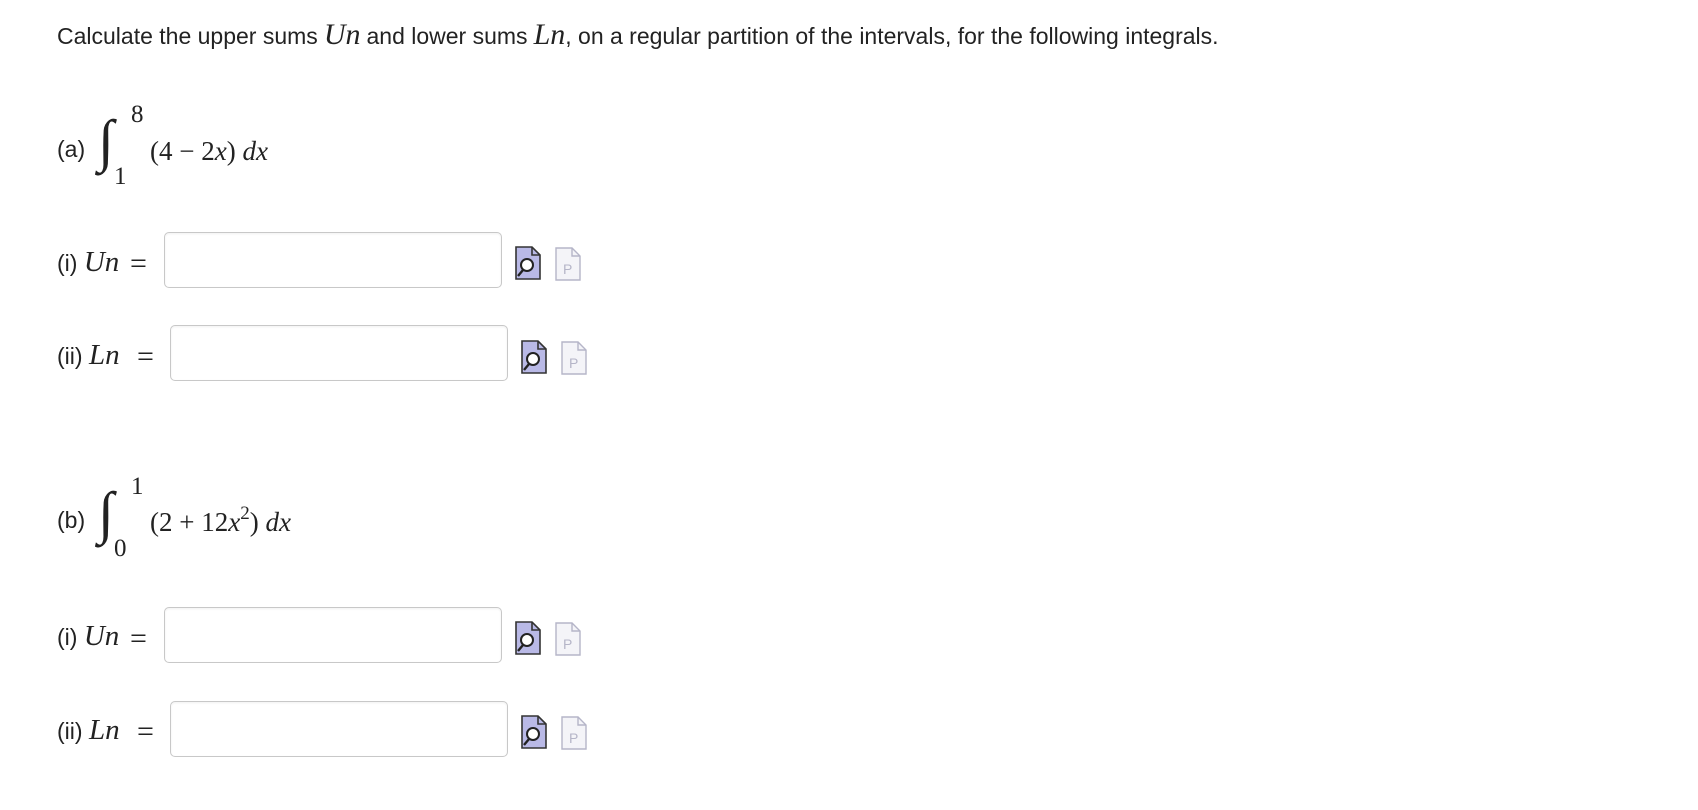 Image resolution: width=1698 pixels, height=810 pixels. Describe the element at coordinates (447, 36) in the screenshot. I see `instructions-text-2: and lower sums` at that location.